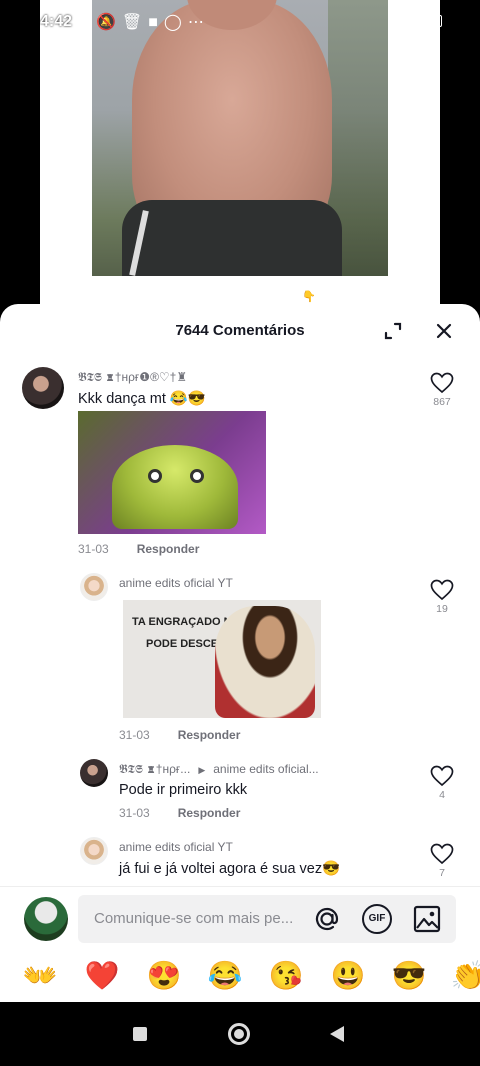  What do you see at coordinates (132, 377) in the screenshot?
I see `comment-username: 𝕭𝕿𝕾 ♜†нρғ❶®♡†♜` at bounding box center [132, 377].